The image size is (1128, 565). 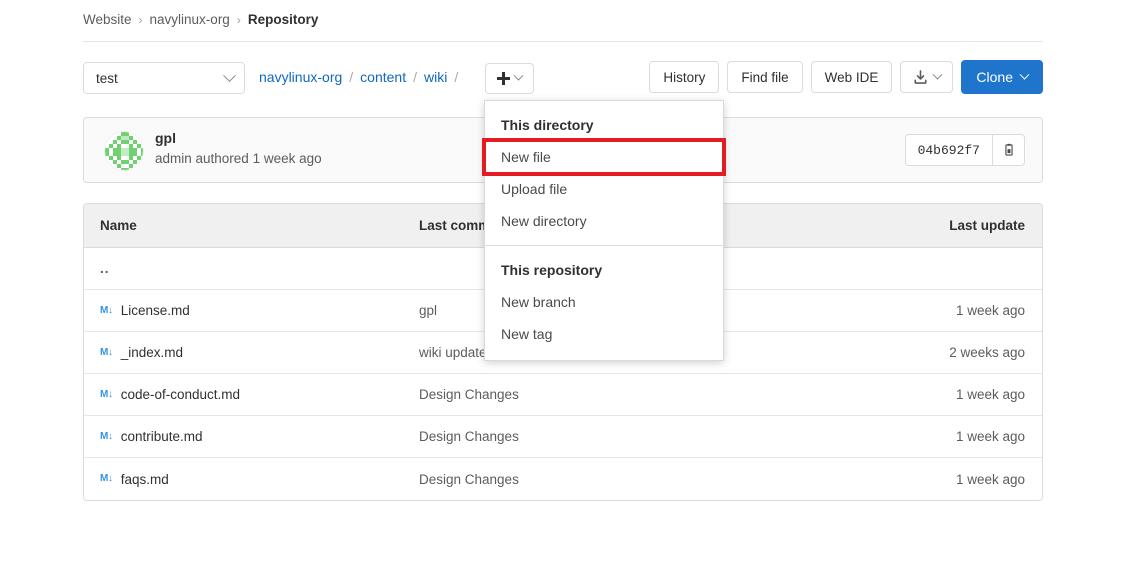 I want to click on column-header-last-update: Last update, so click(x=987, y=225).